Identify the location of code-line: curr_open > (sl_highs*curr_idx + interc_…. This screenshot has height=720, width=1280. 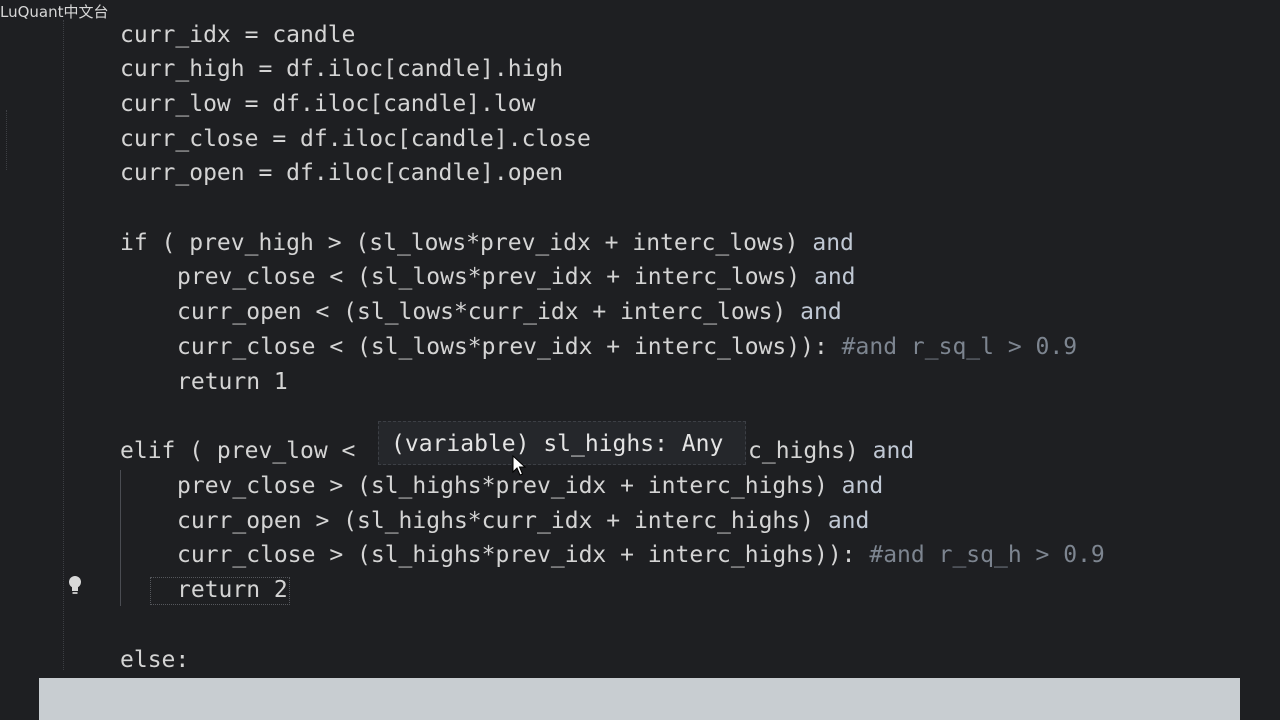
(523, 521).